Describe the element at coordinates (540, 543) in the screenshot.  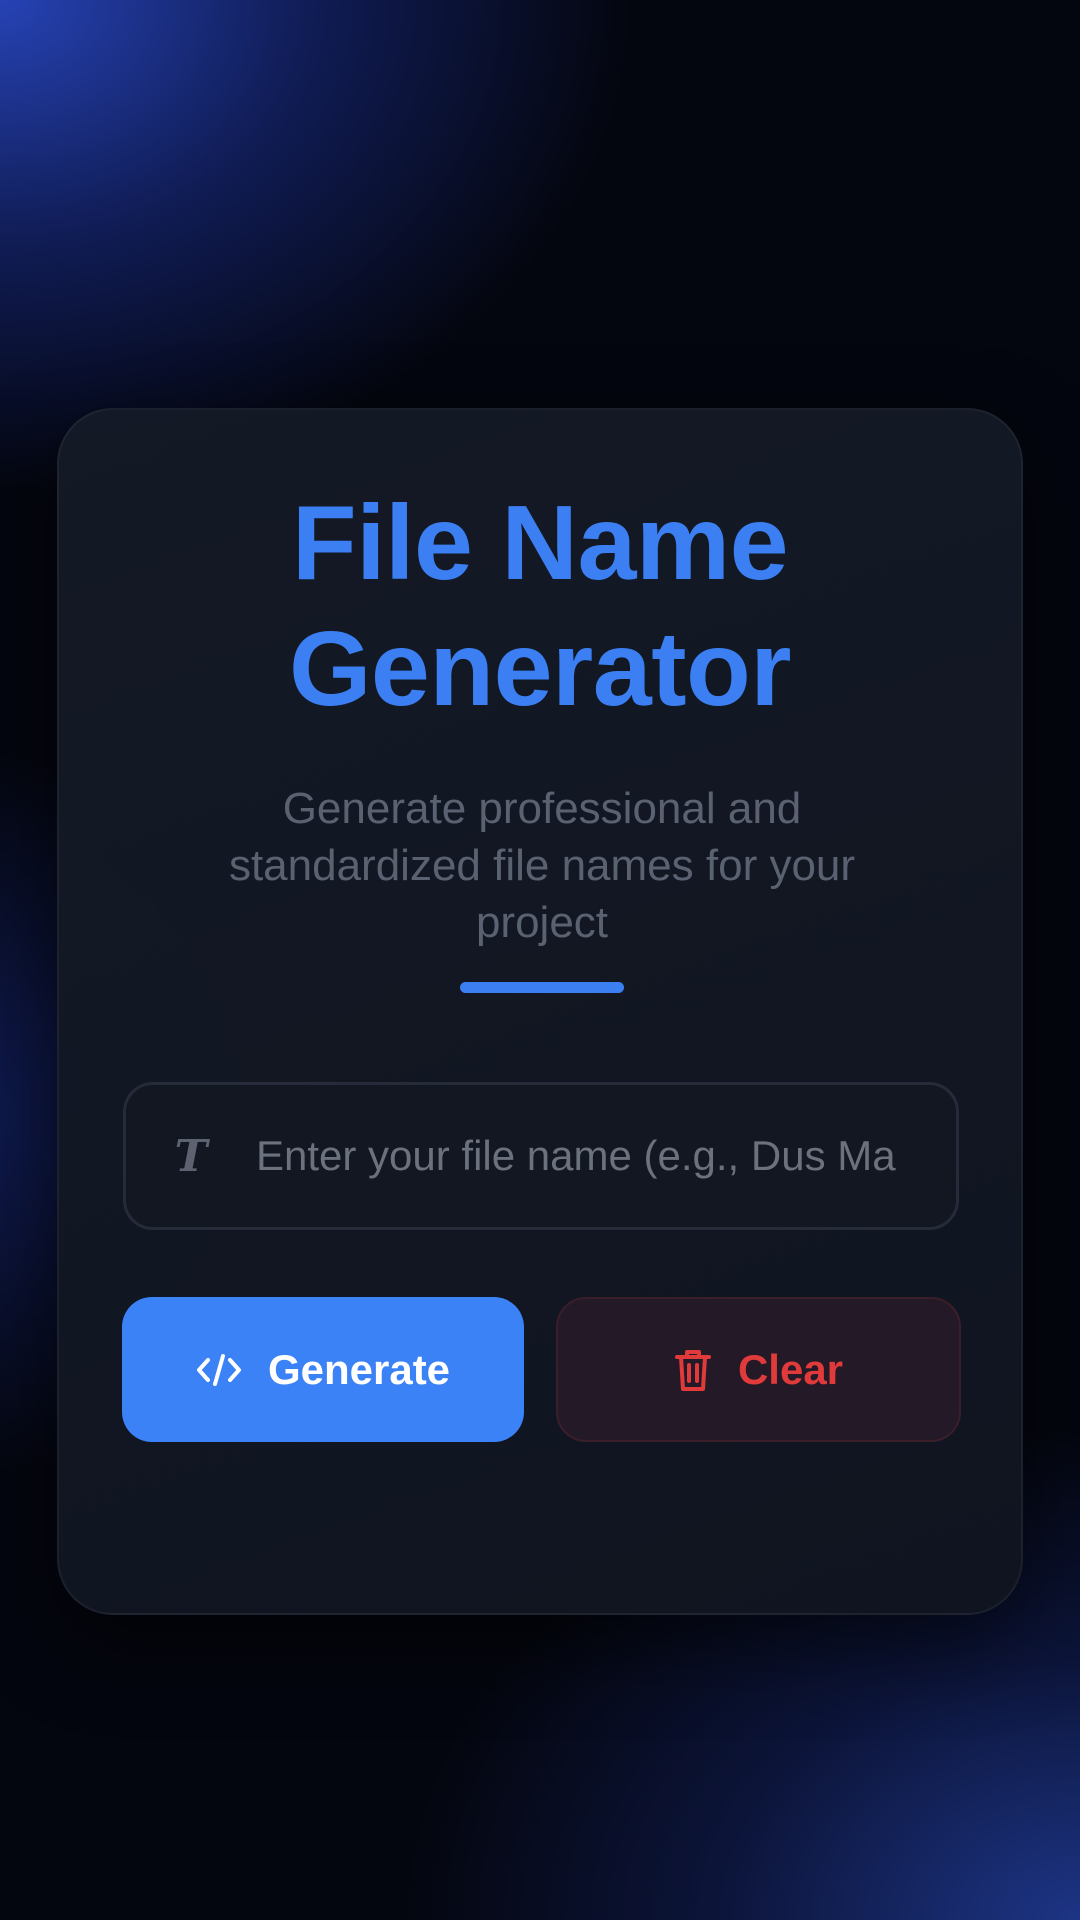
I see `title-line-1: File Name` at that location.